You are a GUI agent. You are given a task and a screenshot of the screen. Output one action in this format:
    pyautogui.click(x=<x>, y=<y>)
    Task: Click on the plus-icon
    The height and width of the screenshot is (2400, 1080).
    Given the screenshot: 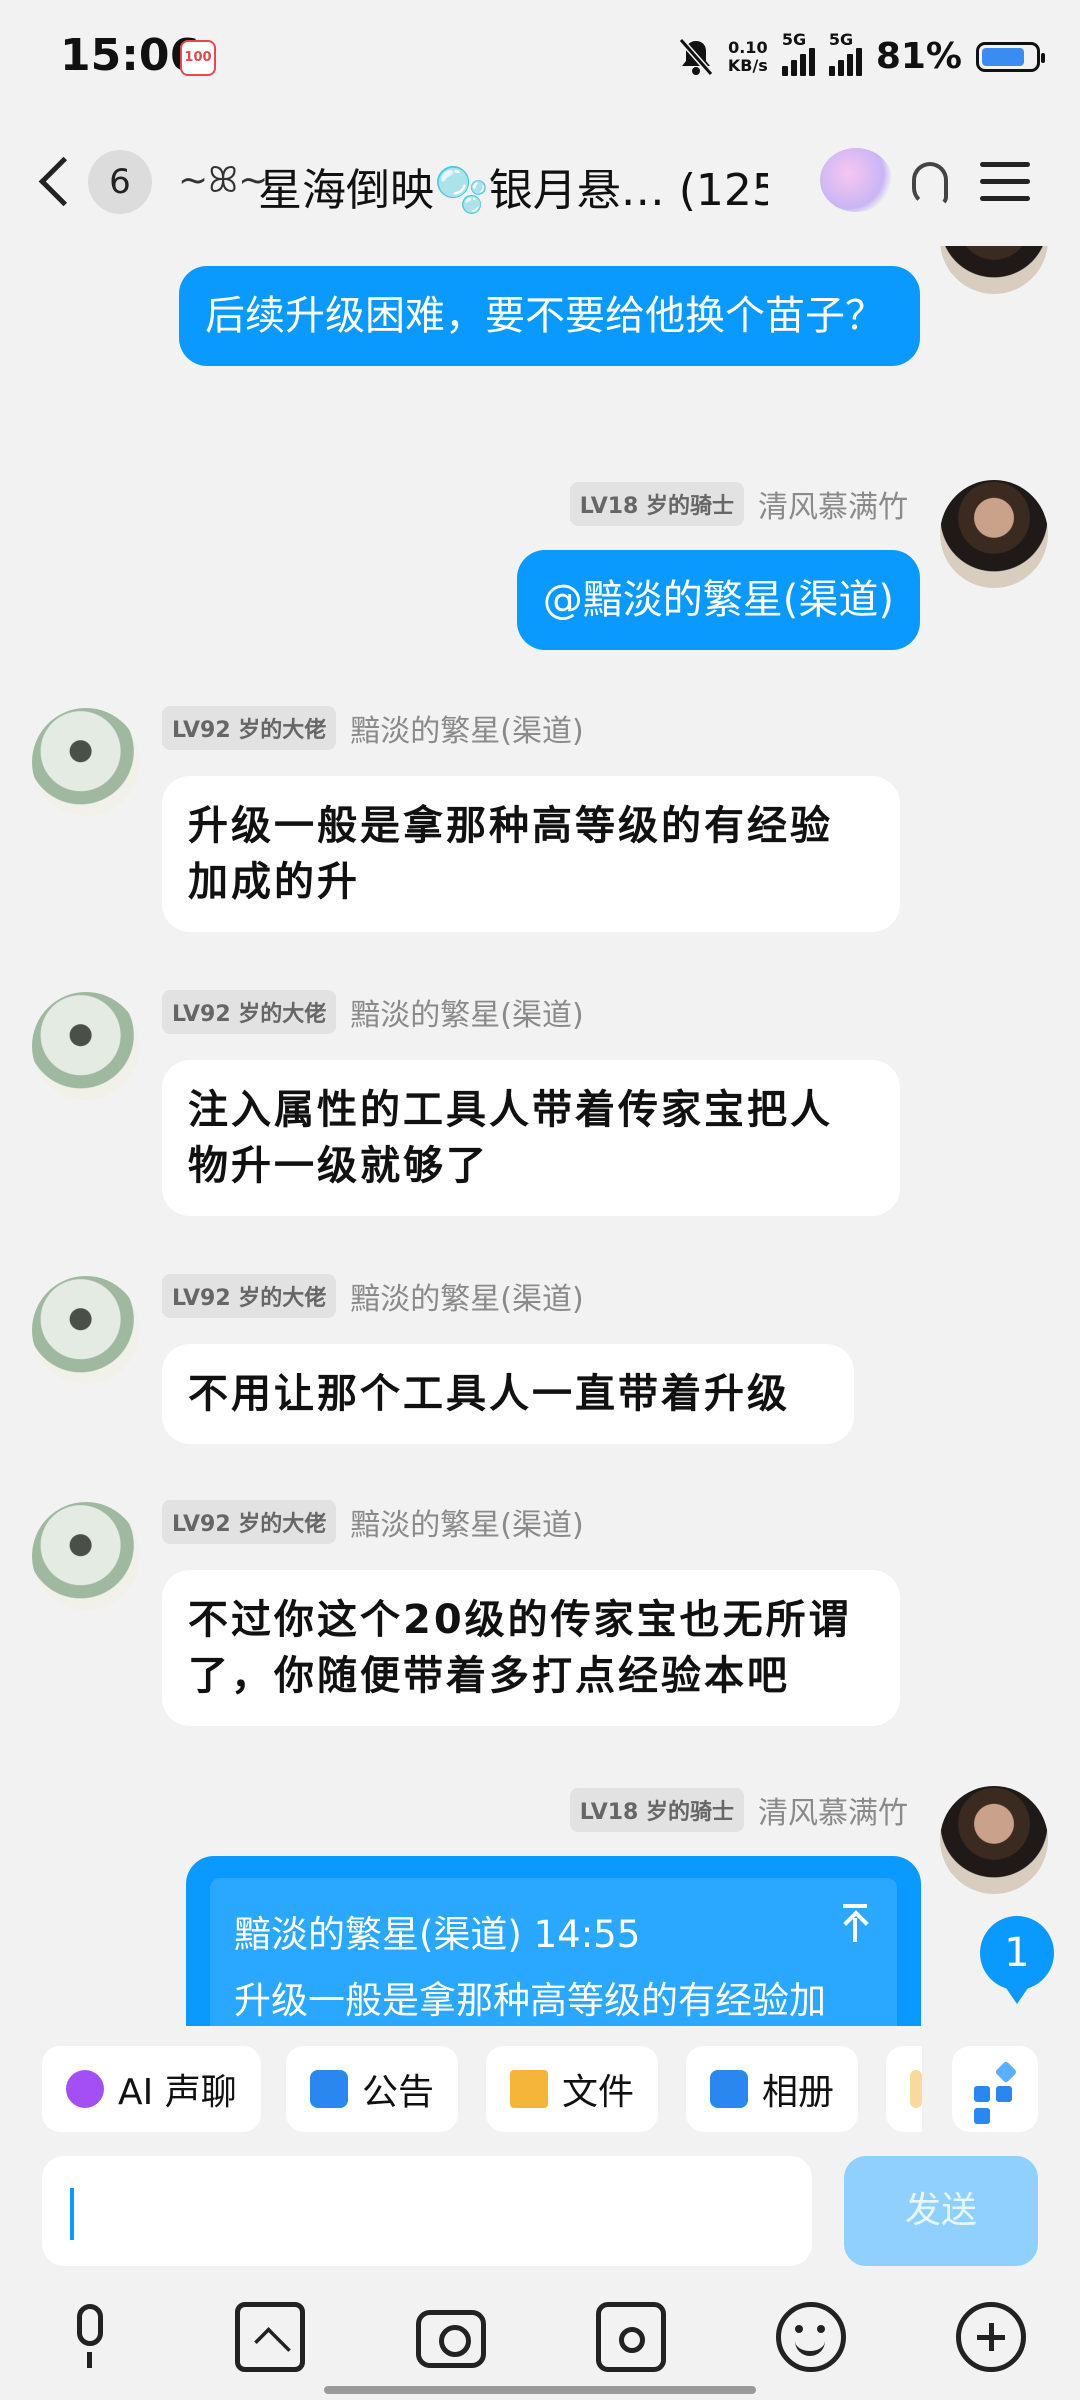 What is the action you would take?
    pyautogui.click(x=991, y=2337)
    